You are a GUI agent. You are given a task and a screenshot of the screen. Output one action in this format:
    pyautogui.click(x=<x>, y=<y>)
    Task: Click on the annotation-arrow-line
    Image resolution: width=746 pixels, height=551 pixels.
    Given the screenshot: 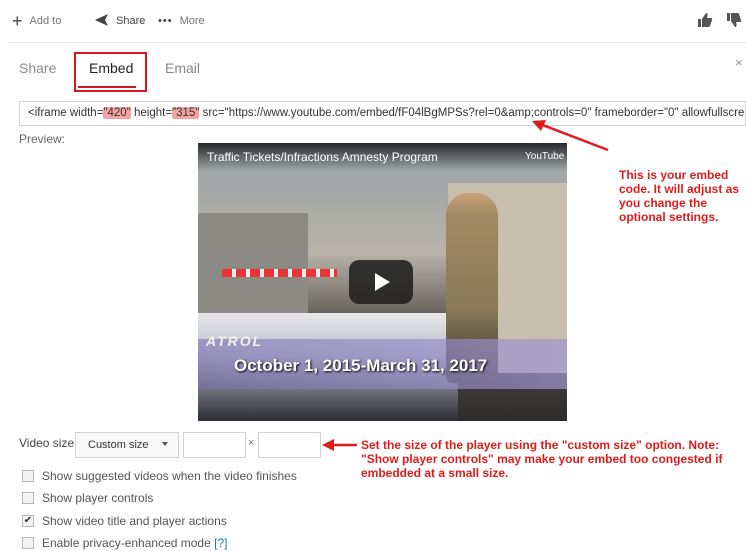 What is the action you would take?
    pyautogui.click(x=574, y=137)
    